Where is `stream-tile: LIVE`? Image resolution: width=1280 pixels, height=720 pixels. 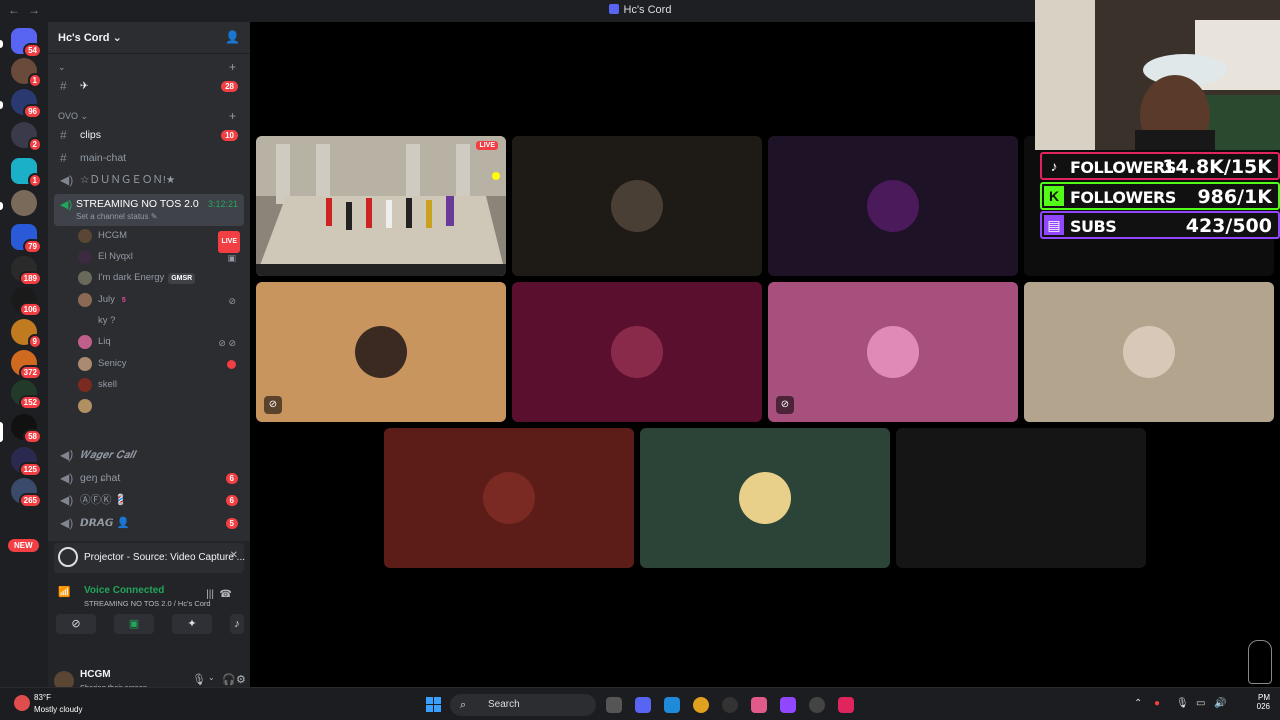 stream-tile: LIVE is located at coordinates (381, 206).